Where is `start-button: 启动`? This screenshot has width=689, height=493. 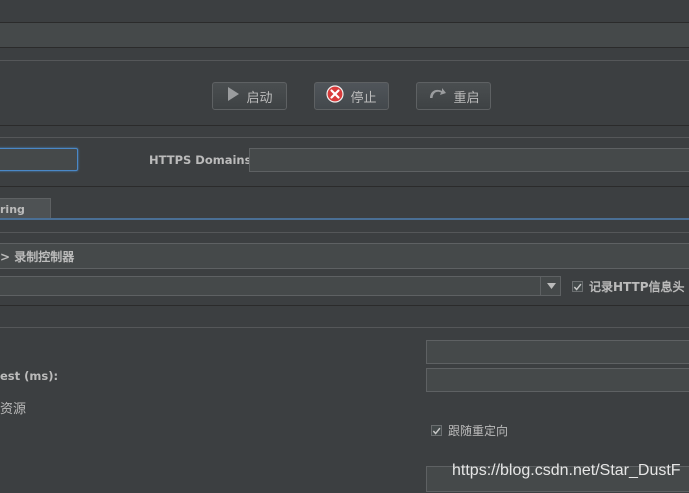
start-button: 启动 is located at coordinates (249, 96).